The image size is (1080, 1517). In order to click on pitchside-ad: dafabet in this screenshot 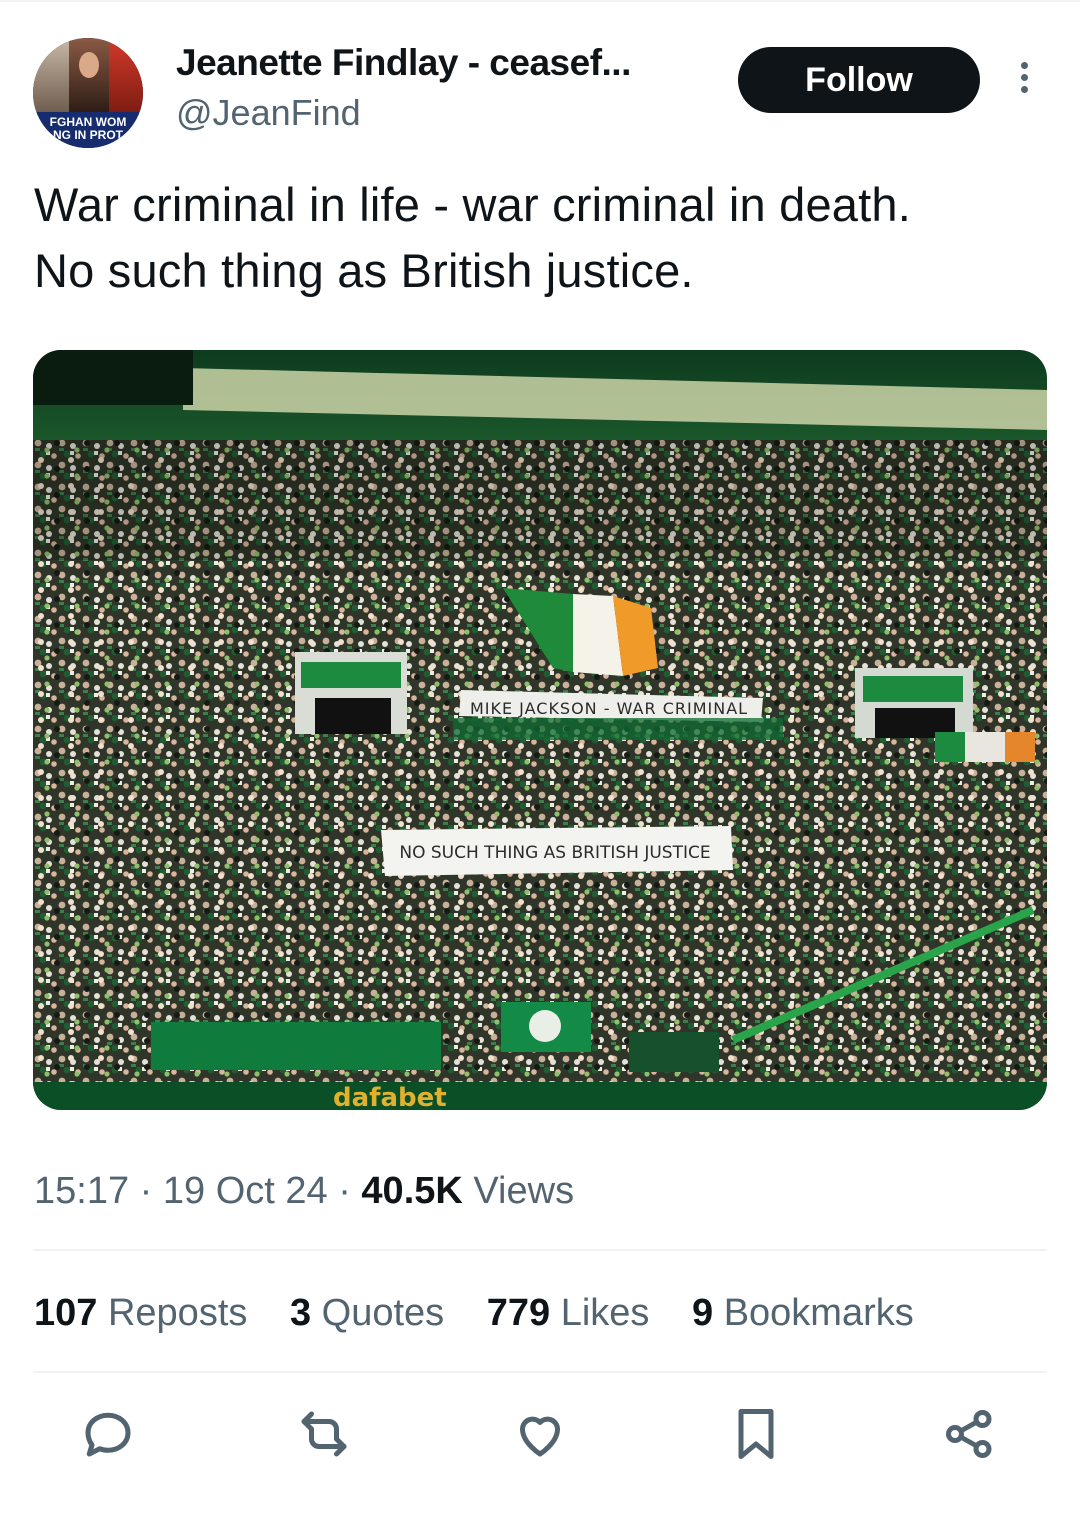, I will do `click(390, 1096)`.